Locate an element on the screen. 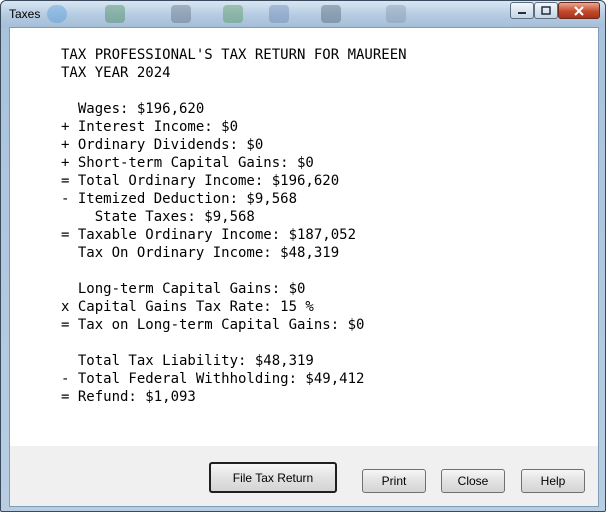 The height and width of the screenshot is (514, 608). report-line: - Itemized Deduction: $9,568 is located at coordinates (179, 199).